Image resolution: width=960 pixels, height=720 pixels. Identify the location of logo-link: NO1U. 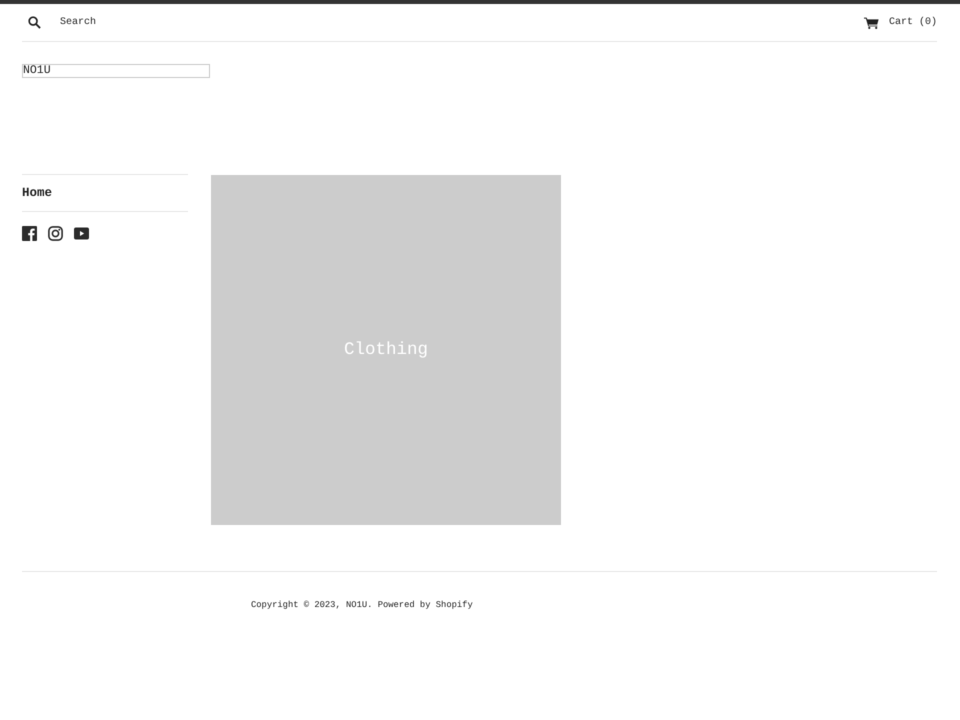
(116, 71).